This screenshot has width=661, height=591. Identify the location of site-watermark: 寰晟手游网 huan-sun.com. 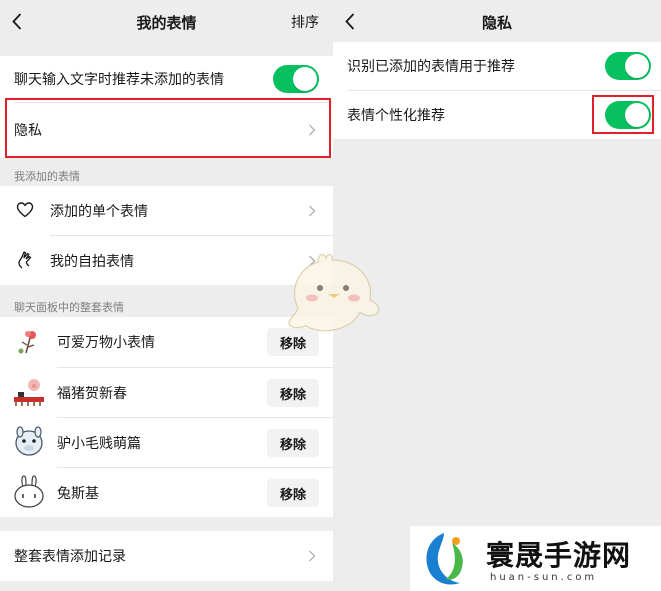
(535, 558).